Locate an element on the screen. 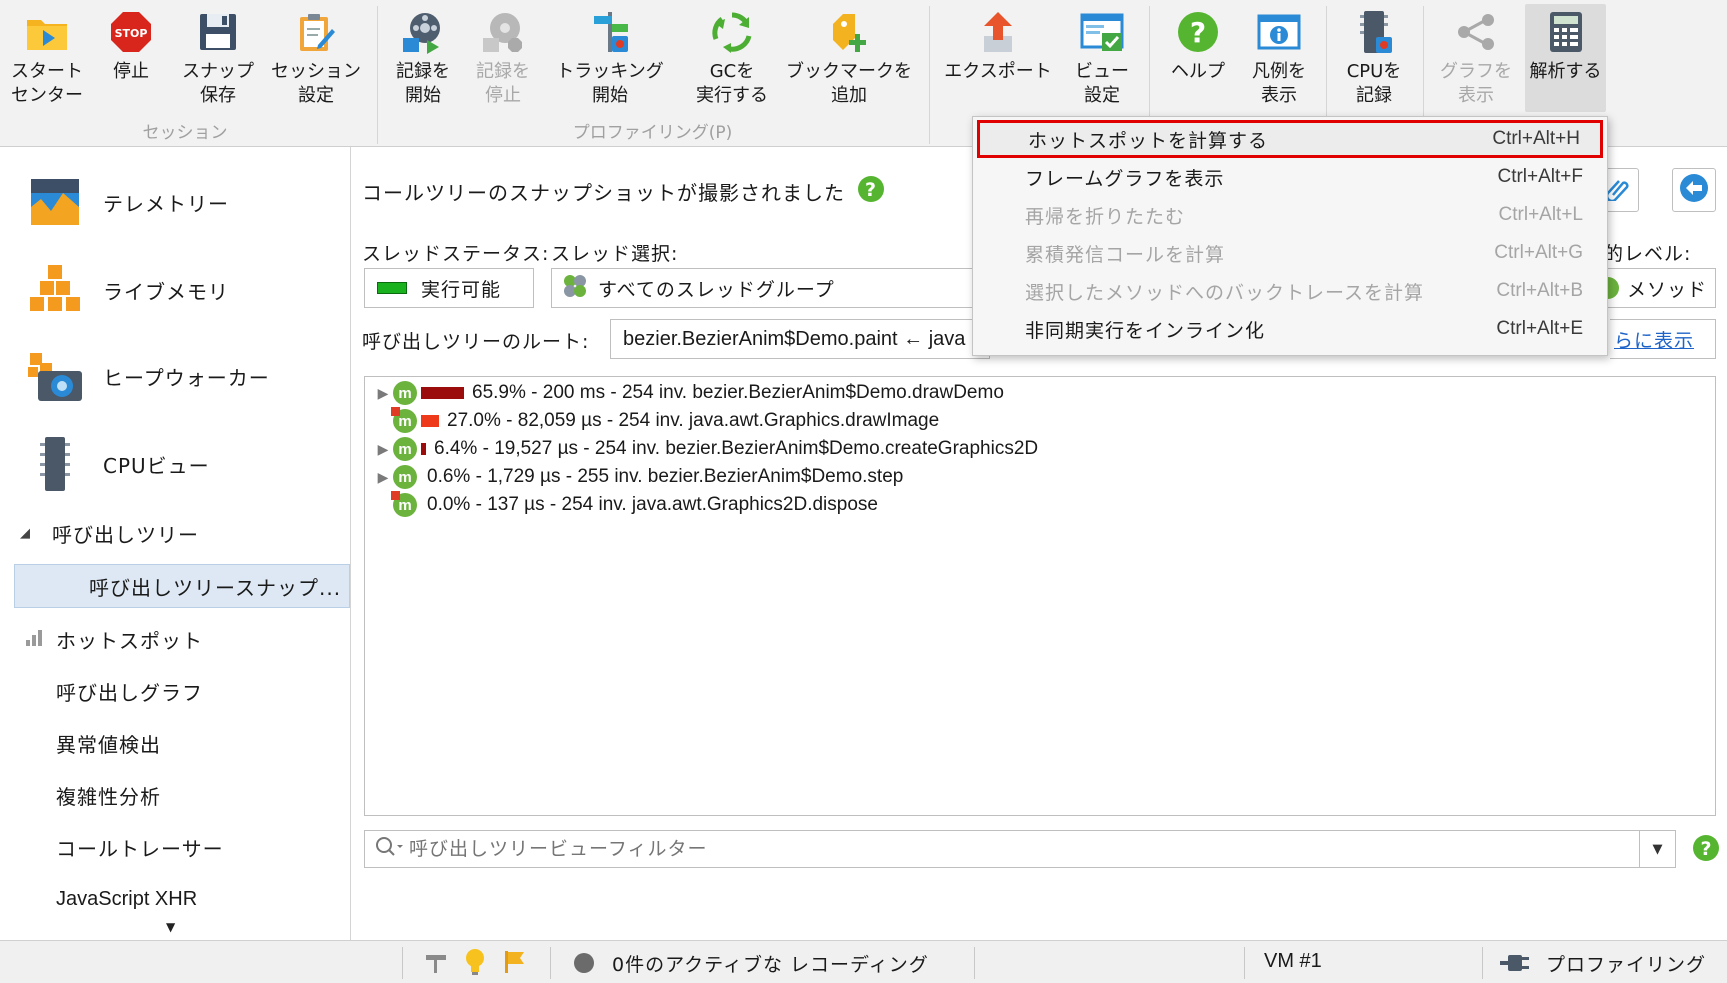 The image size is (1727, 983). cpu-chip-icon is located at coordinates (55, 464).